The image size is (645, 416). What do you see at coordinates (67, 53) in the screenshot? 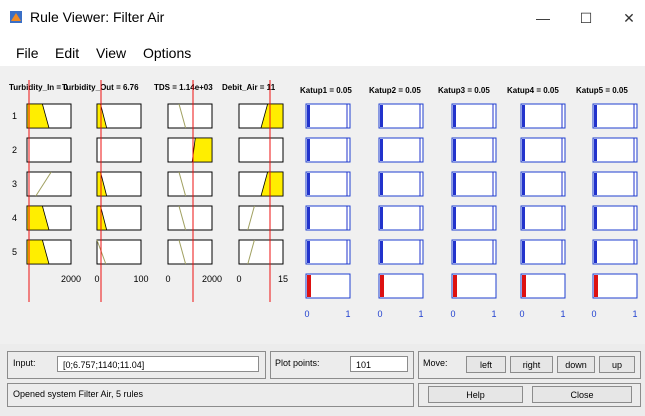
I see `menu-edit: Edit` at bounding box center [67, 53].